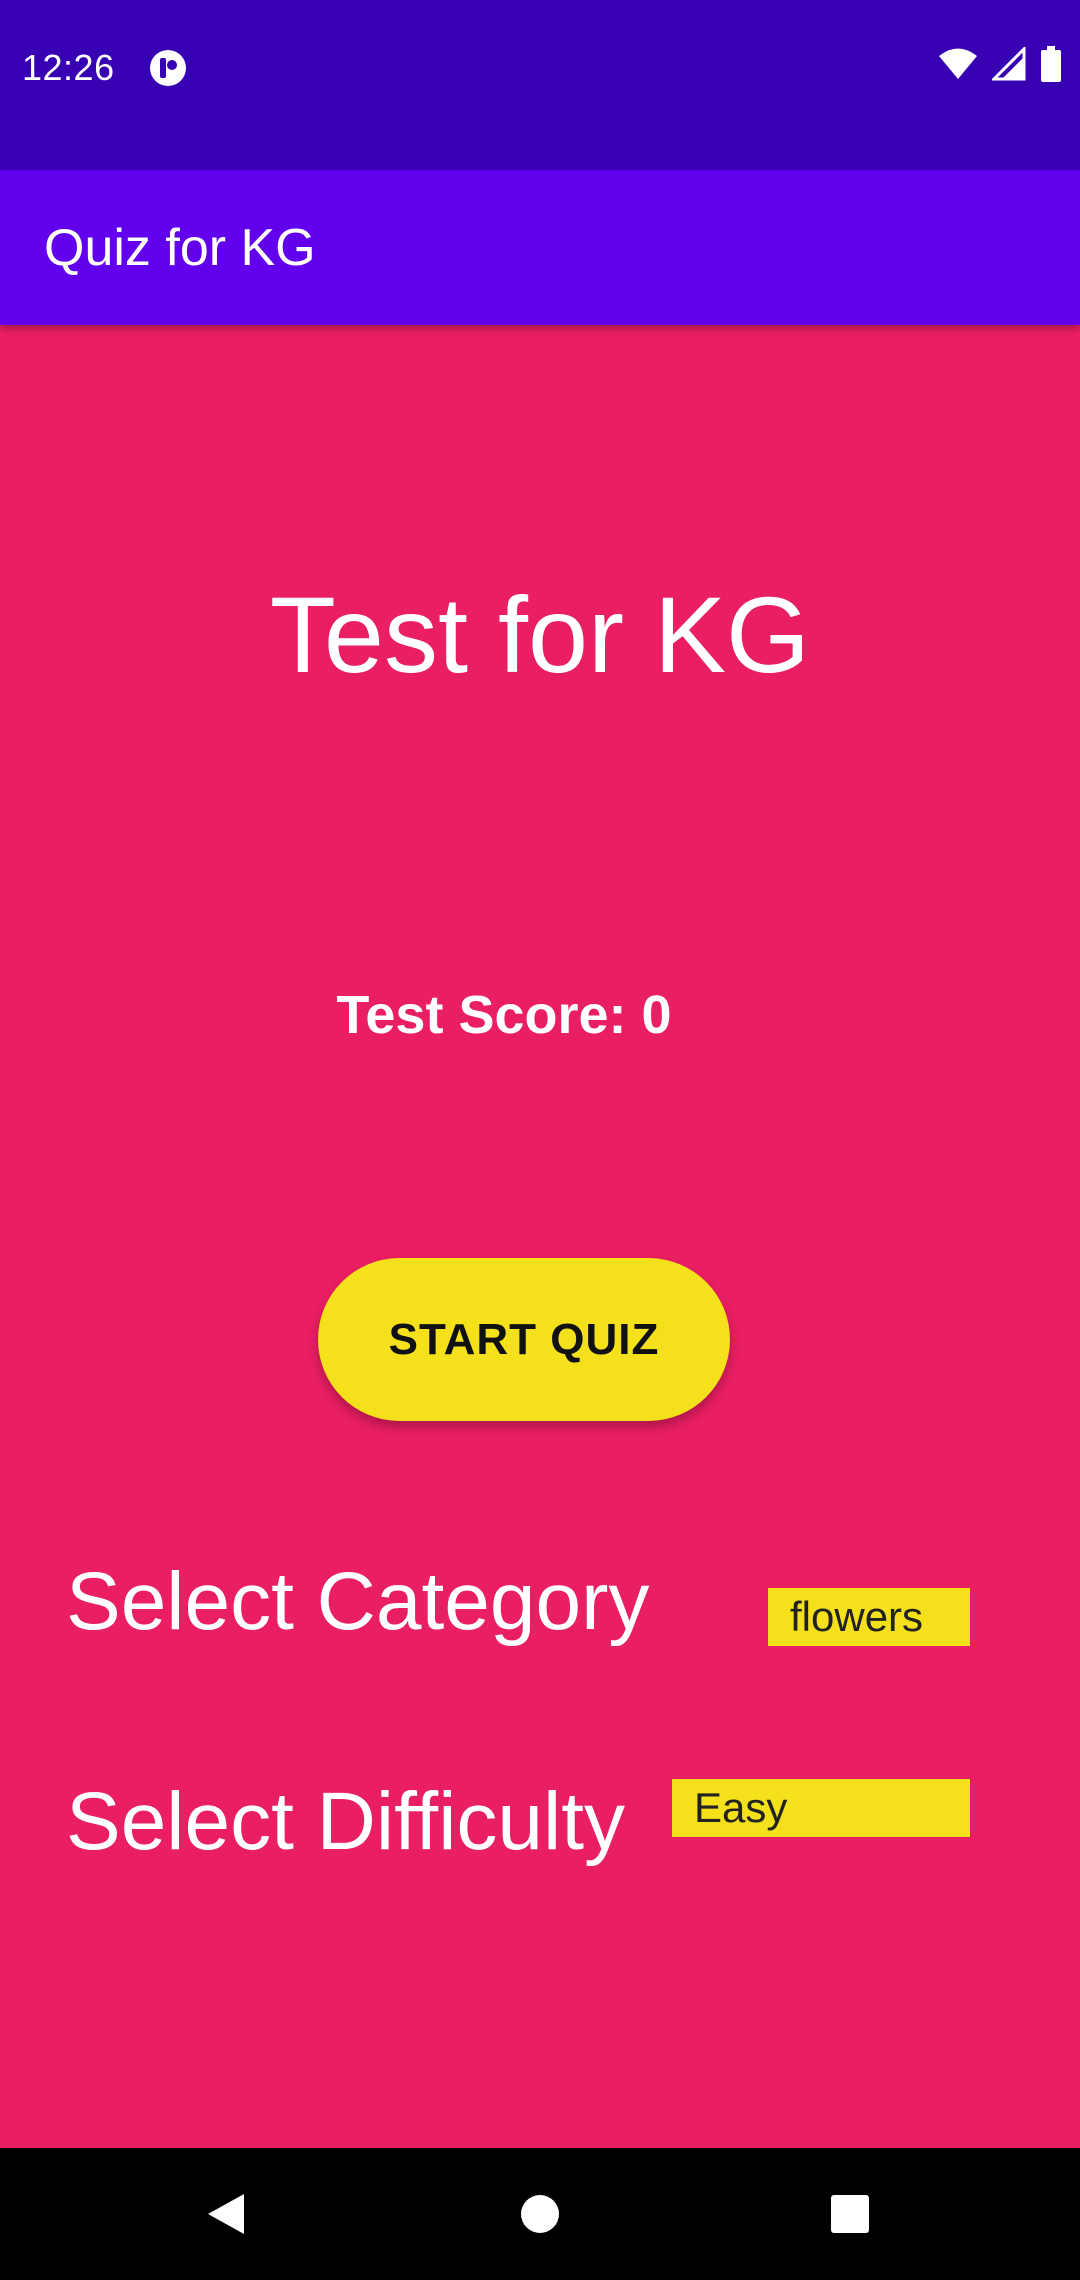  I want to click on app-bar: Quiz for KG, so click(540, 247).